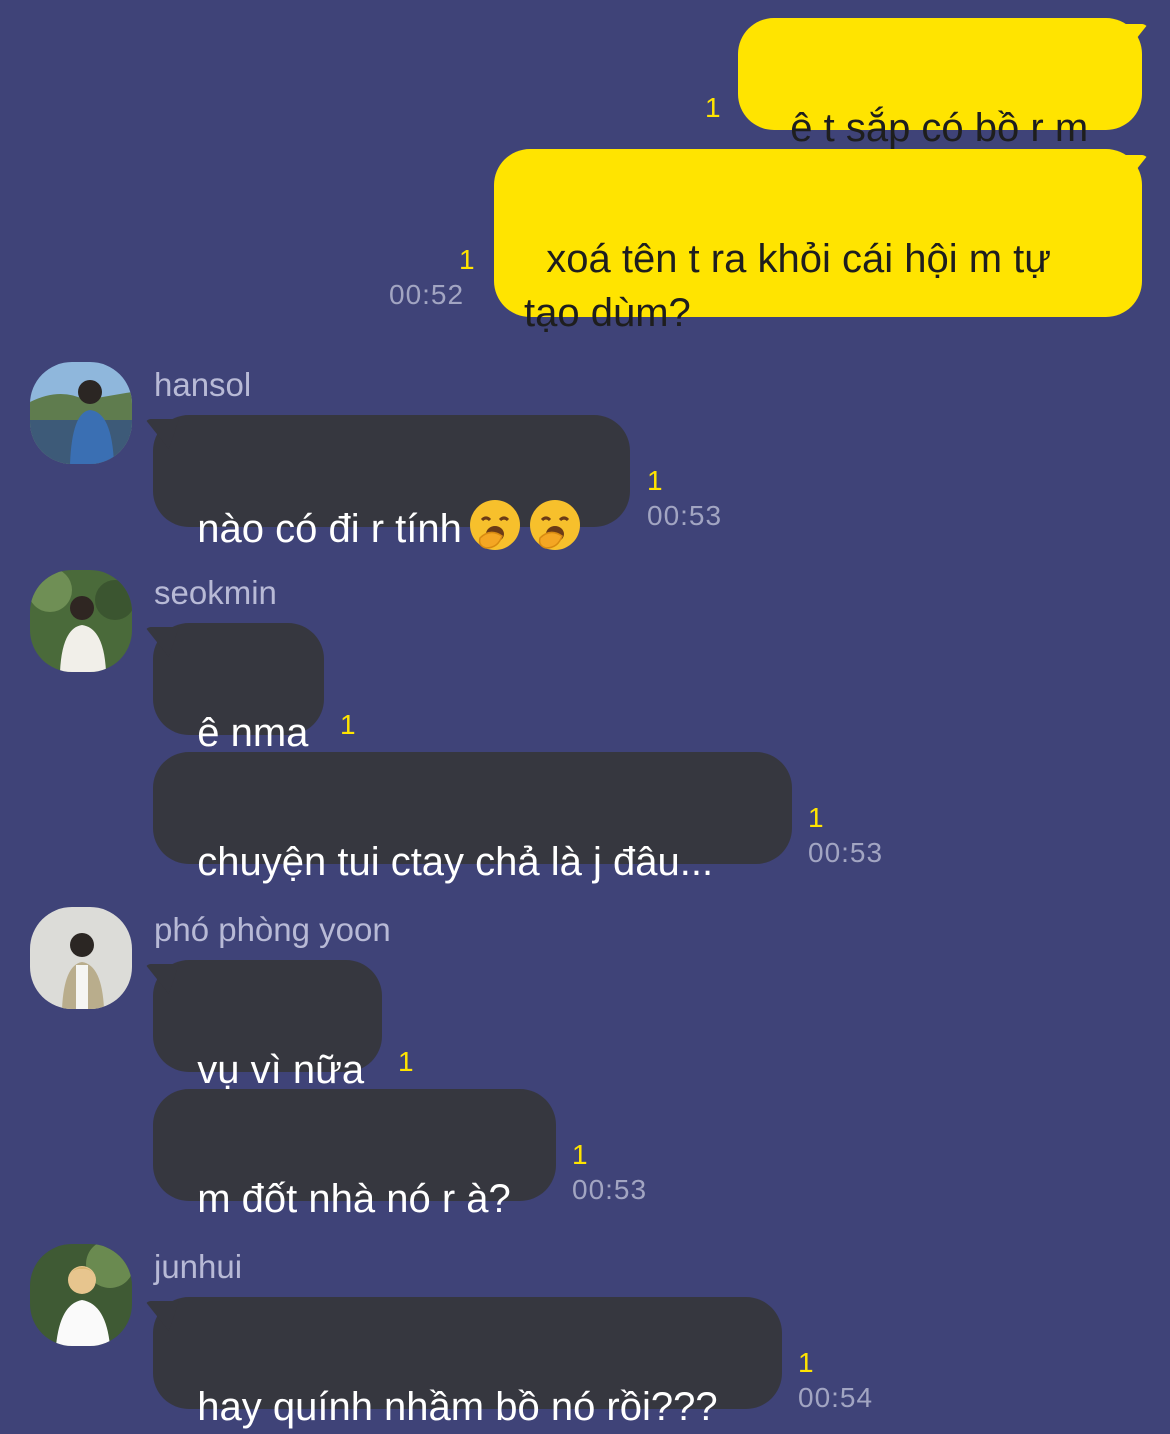 This screenshot has height=1434, width=1170. What do you see at coordinates (329, 529) in the screenshot?
I see `message-text: nào có đi r tính` at bounding box center [329, 529].